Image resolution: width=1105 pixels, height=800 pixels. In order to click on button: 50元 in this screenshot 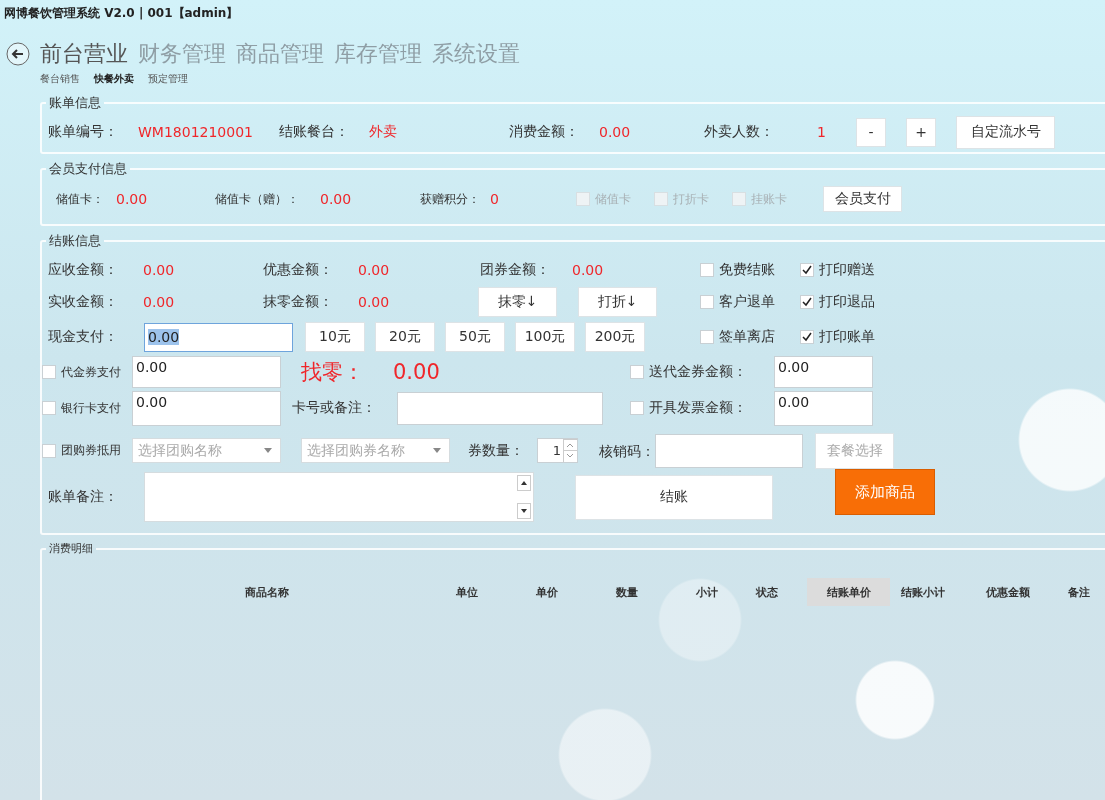, I will do `click(475, 337)`.